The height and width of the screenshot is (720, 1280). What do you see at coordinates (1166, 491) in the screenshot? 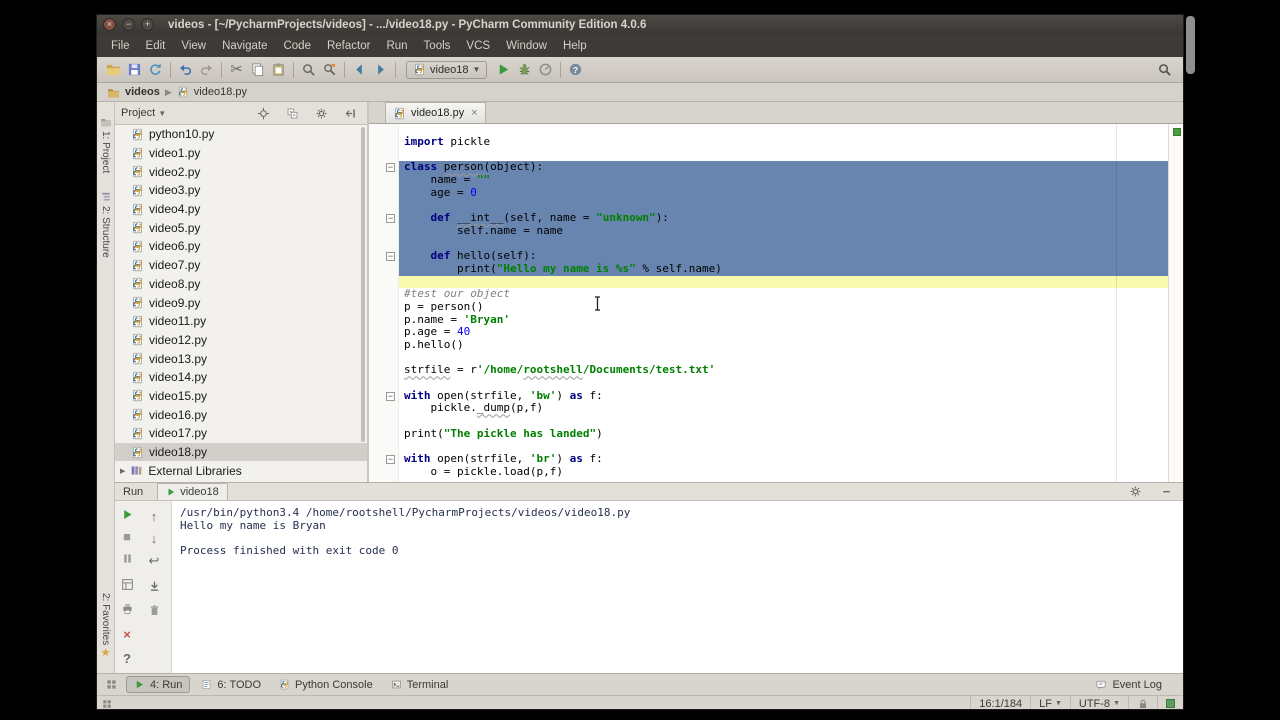
I see `minimize-button: −` at bounding box center [1166, 491].